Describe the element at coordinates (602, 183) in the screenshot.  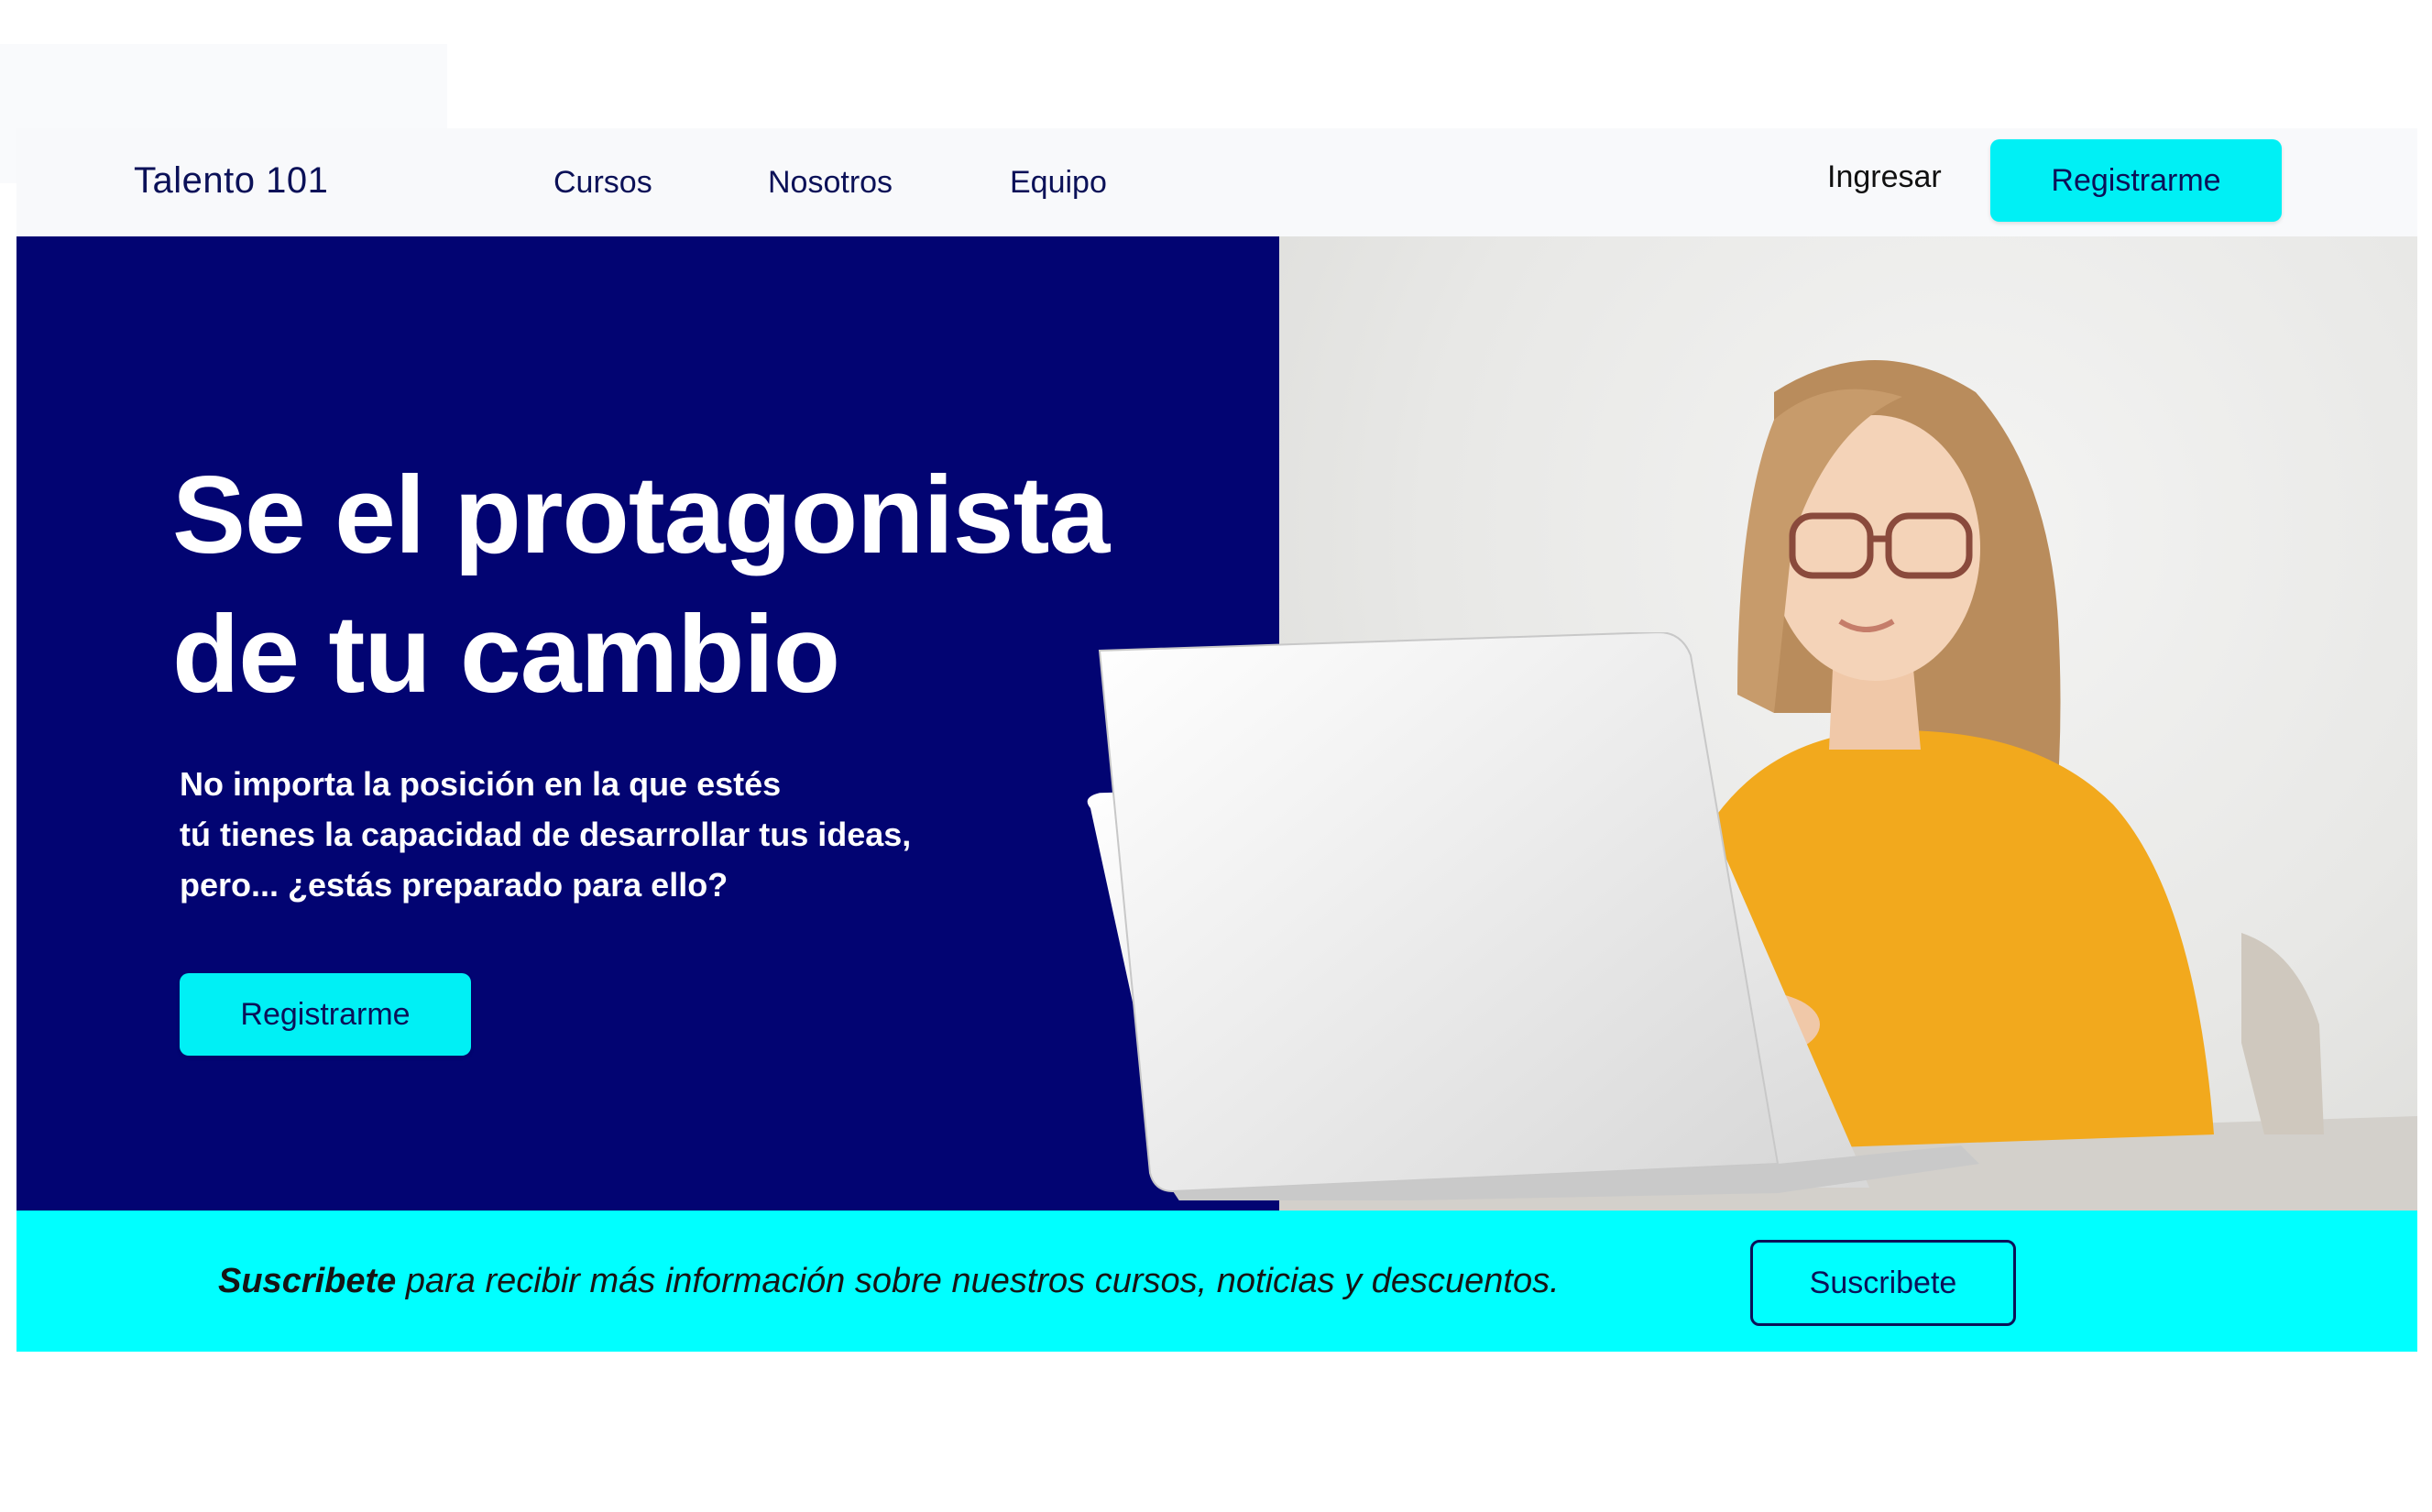
I see `nav-link-cursos: Cursos` at that location.